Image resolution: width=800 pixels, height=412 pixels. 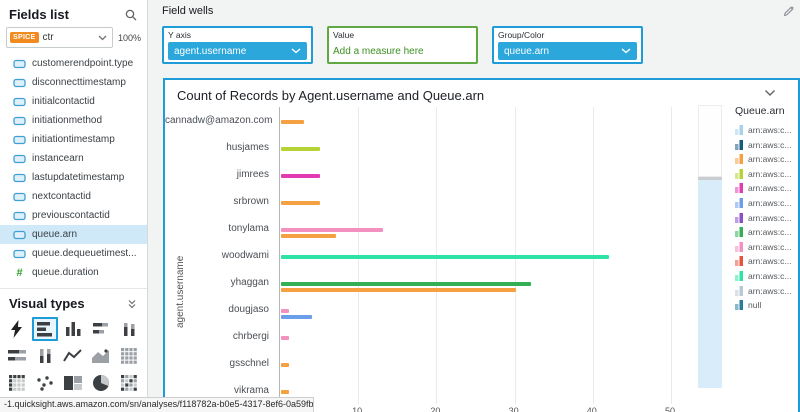 I want to click on field-item-customerendpoint-type: customerendpoint.type, so click(x=73, y=63).